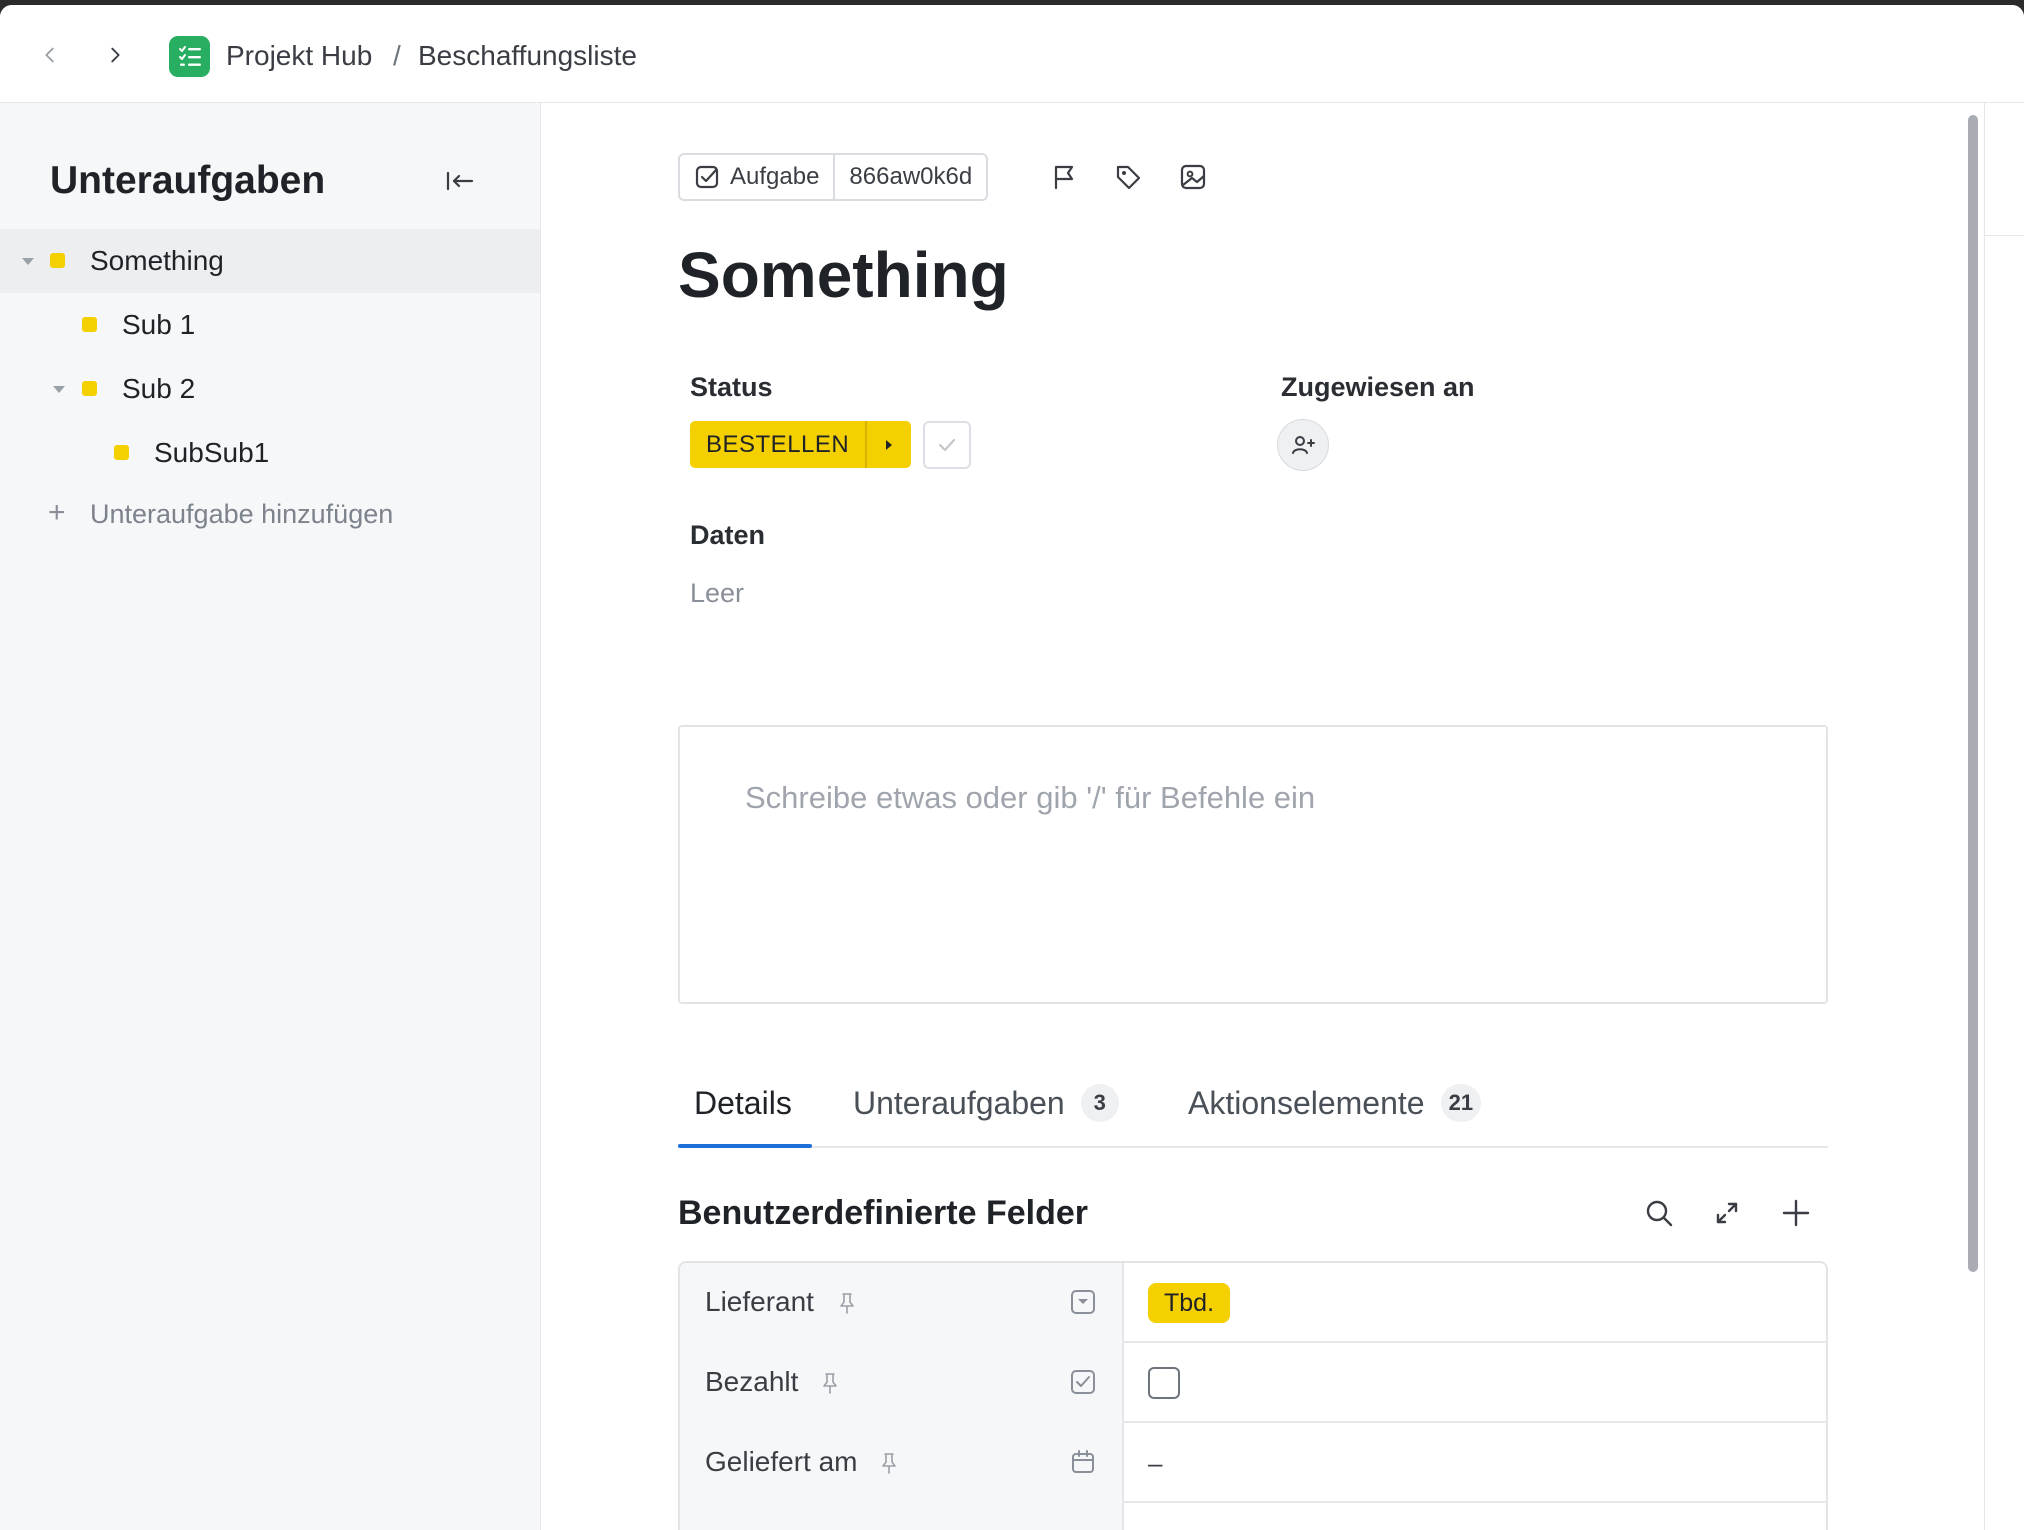 Image resolution: width=2024 pixels, height=1530 pixels. Describe the element at coordinates (299, 56) in the screenshot. I see `breadcrumb-workspace: Projekt Hub` at that location.